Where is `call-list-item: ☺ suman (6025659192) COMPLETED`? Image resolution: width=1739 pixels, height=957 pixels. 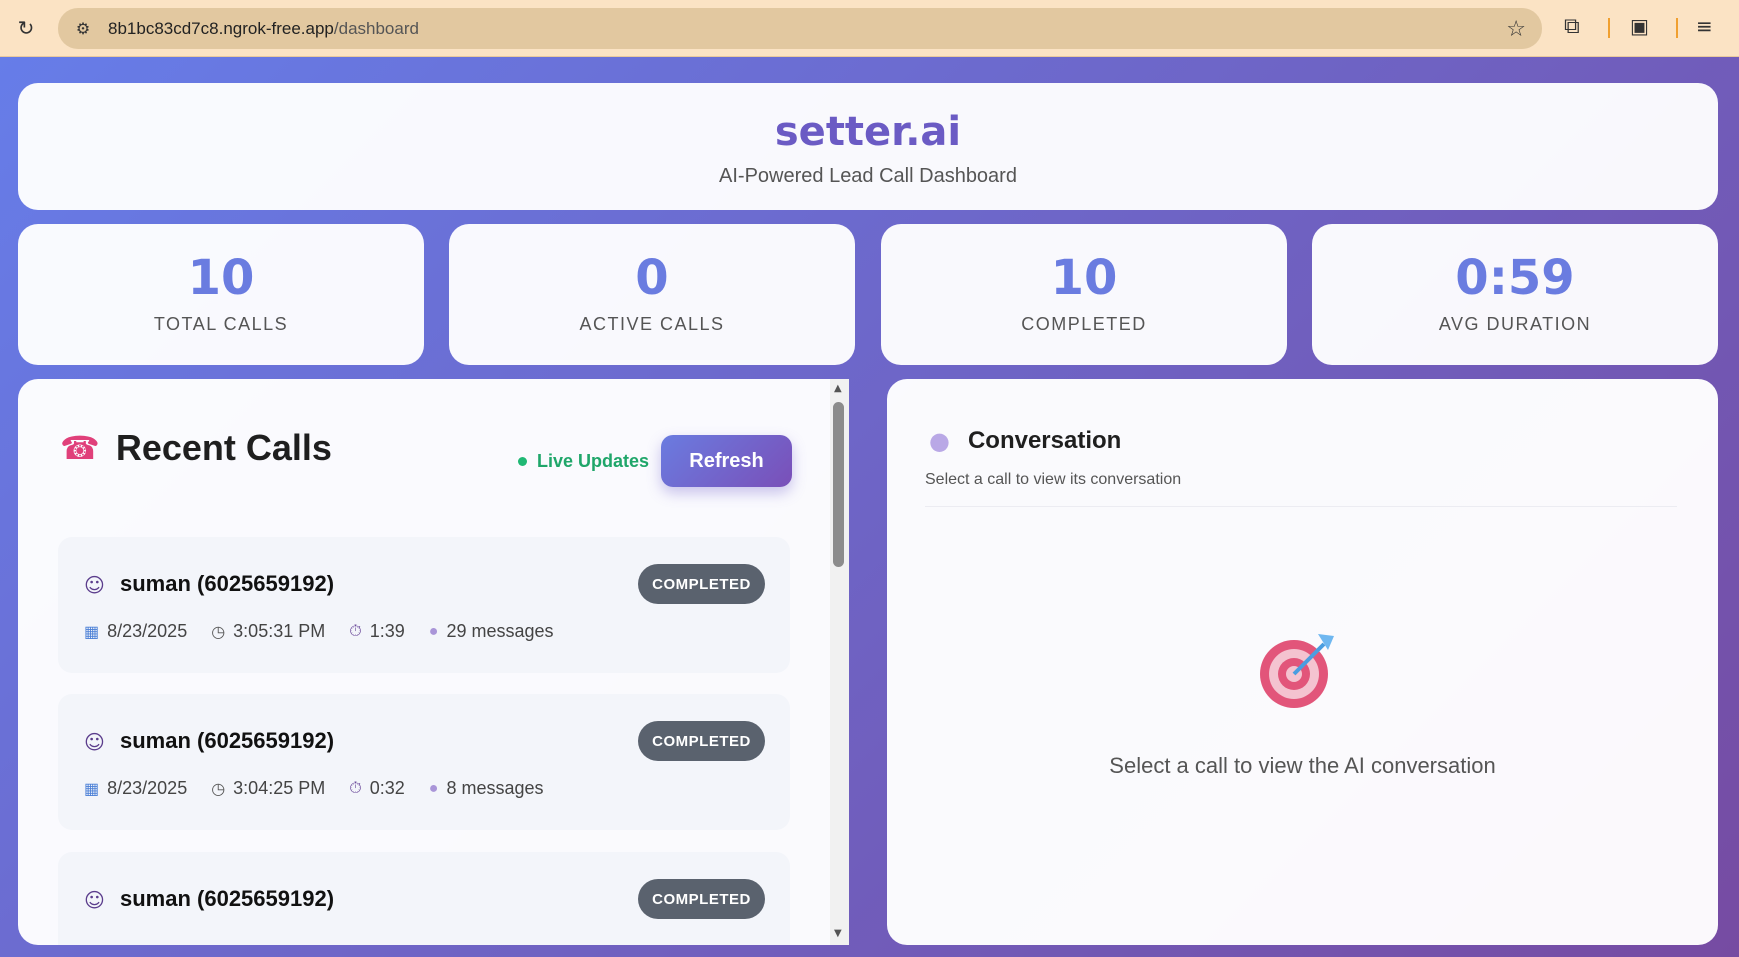
call-list-item: ☺ suman (6025659192) COMPLETED is located at coordinates (424, 898).